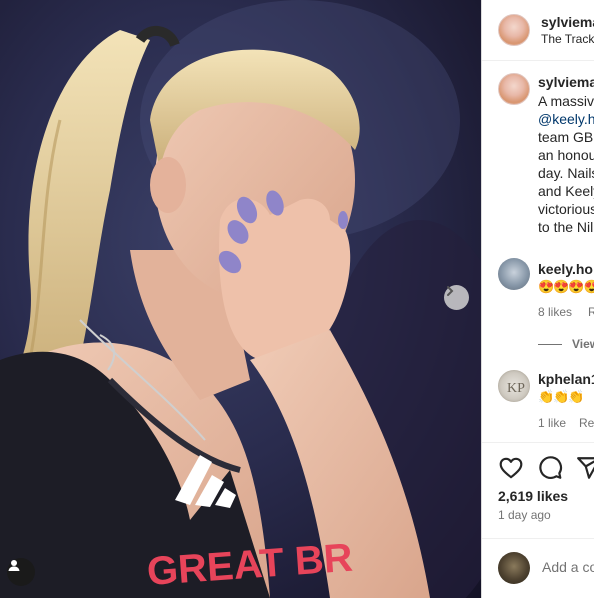 The height and width of the screenshot is (598, 594). I want to click on author-avatar, so click(514, 30).